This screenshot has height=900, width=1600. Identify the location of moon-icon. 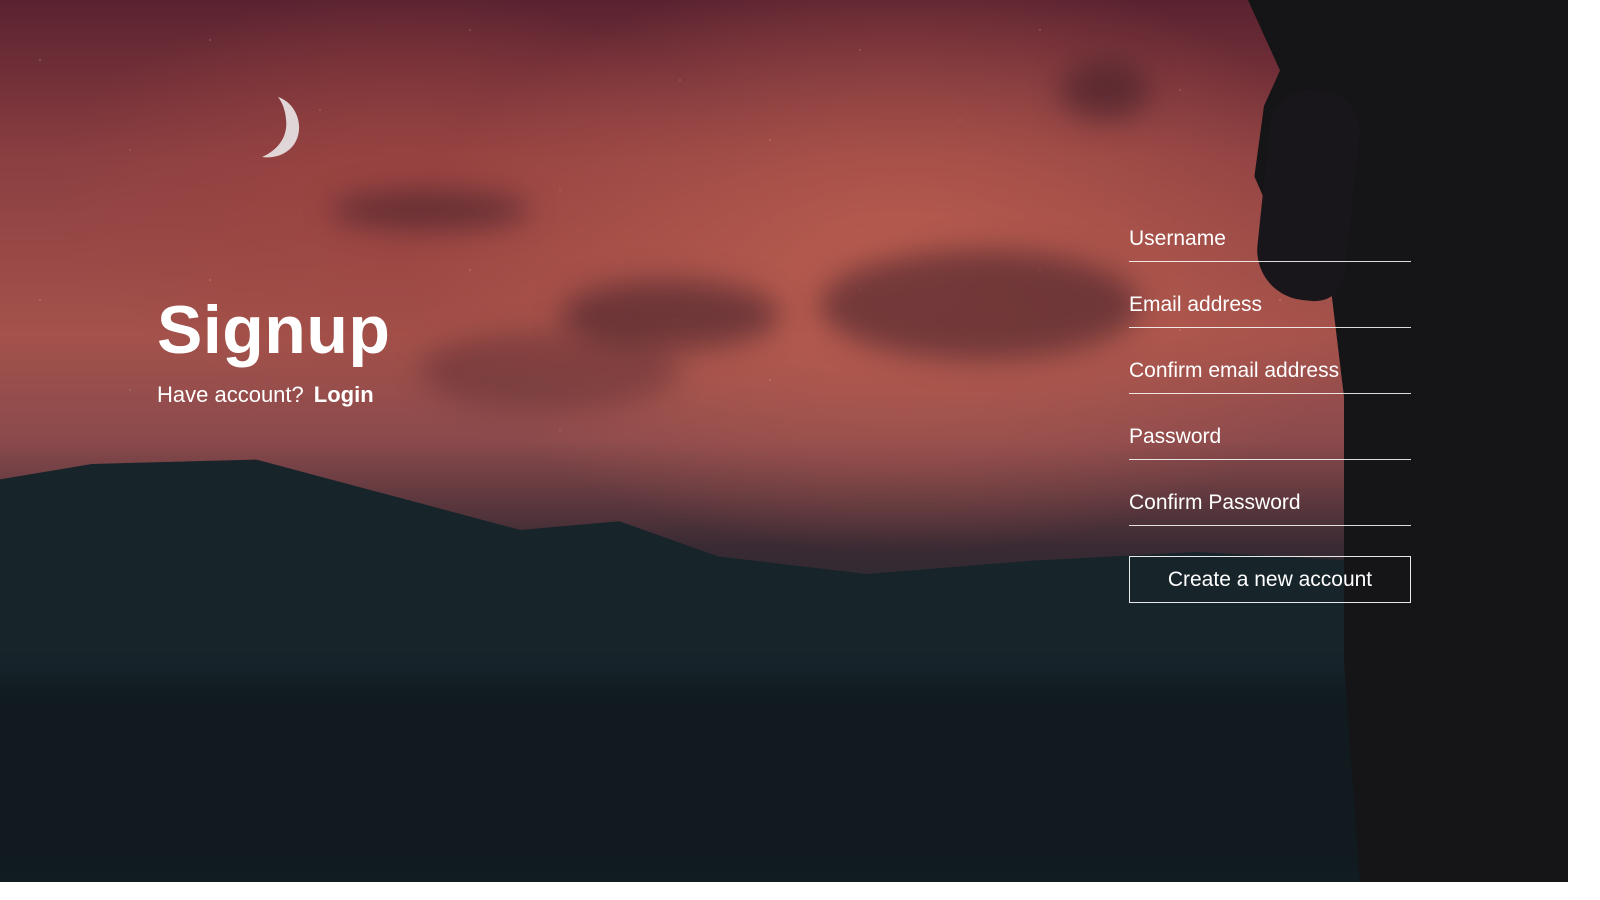
(281, 127).